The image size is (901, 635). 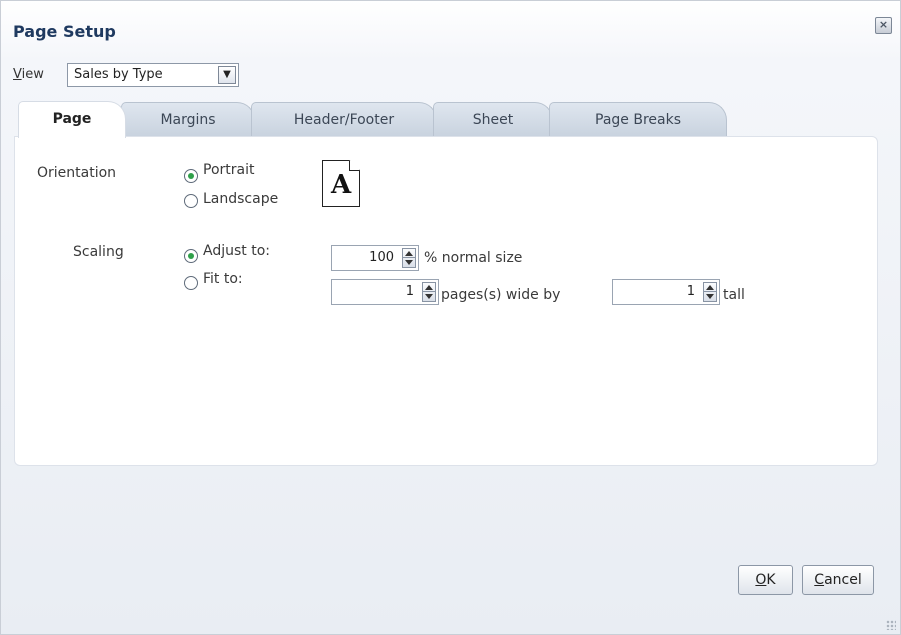 What do you see at coordinates (228, 170) in the screenshot?
I see `portrait-label: Portrait` at bounding box center [228, 170].